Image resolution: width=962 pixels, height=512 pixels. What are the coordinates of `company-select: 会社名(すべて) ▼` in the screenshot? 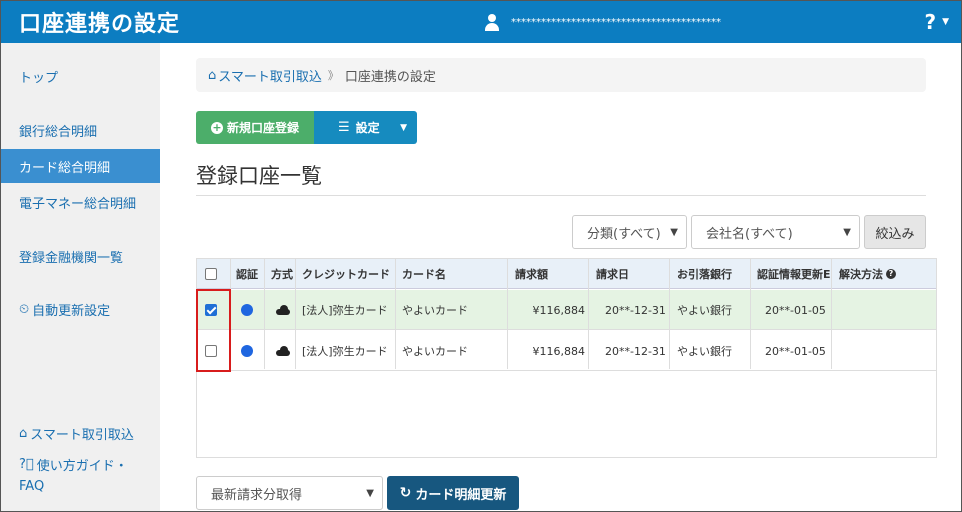 It's located at (775, 232).